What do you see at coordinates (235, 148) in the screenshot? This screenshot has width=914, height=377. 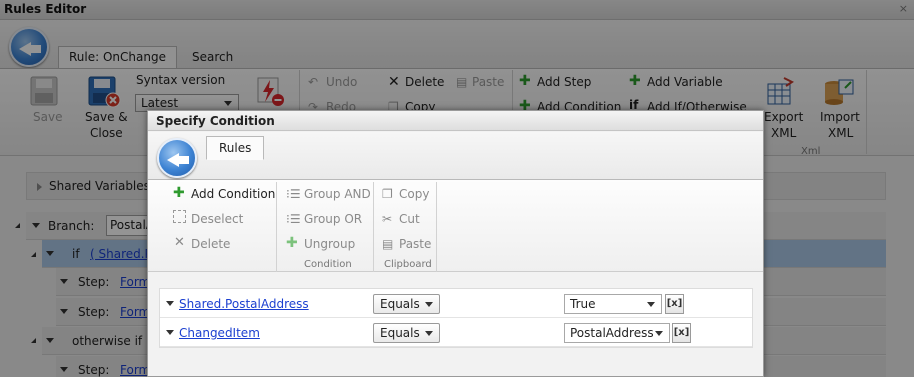 I see `tab-rules: Rules` at bounding box center [235, 148].